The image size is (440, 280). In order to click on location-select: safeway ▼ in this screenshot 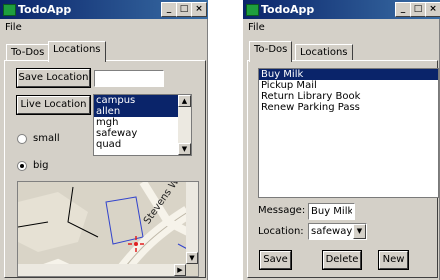, I will do `click(337, 231)`.